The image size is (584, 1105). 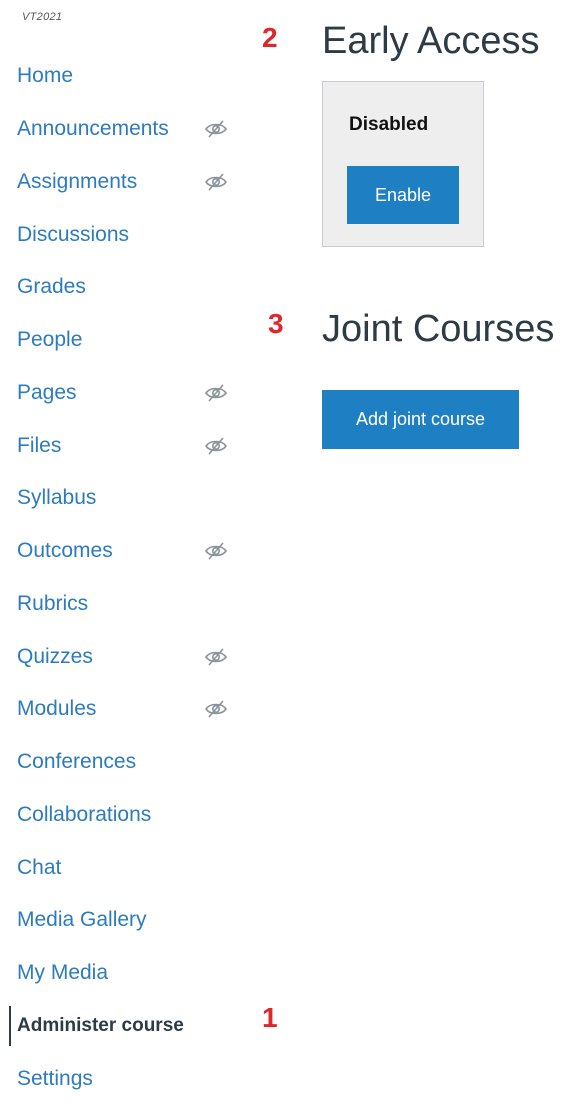 What do you see at coordinates (42, 17) in the screenshot?
I see `term-label: VT2021` at bounding box center [42, 17].